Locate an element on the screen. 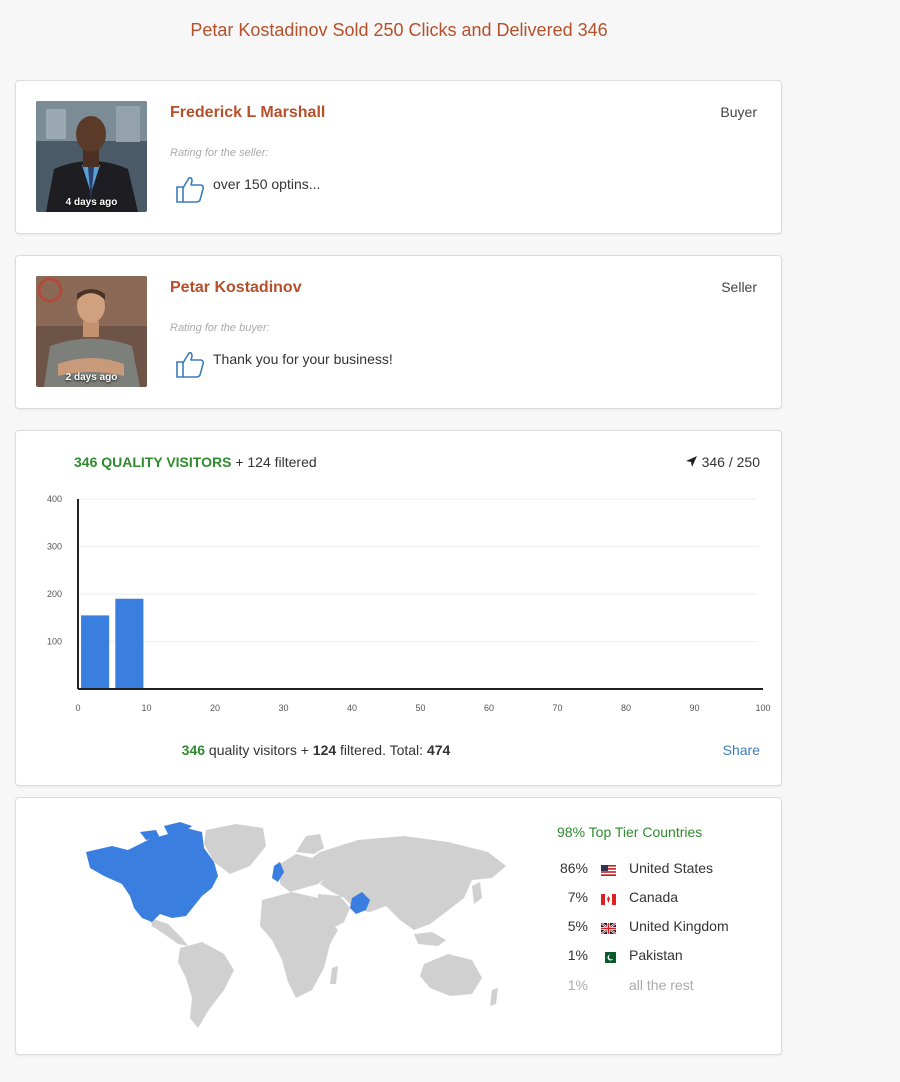  y-tick-label: 300 is located at coordinates (54, 547).